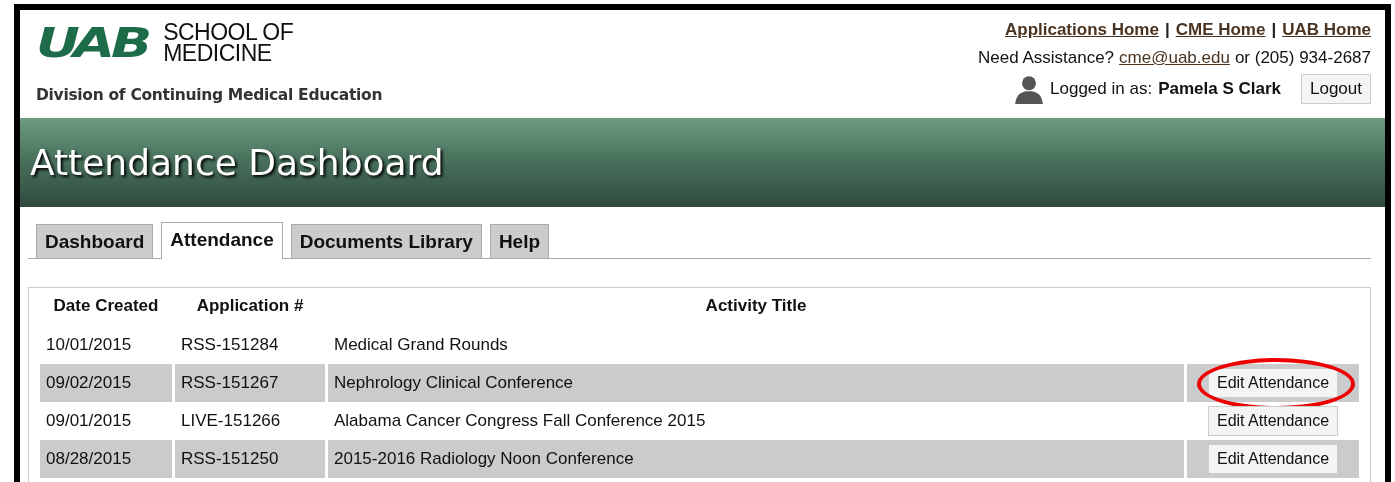 The image size is (1395, 482). What do you see at coordinates (421, 345) in the screenshot?
I see `table-cell-text: Medical Grand Rounds` at bounding box center [421, 345].